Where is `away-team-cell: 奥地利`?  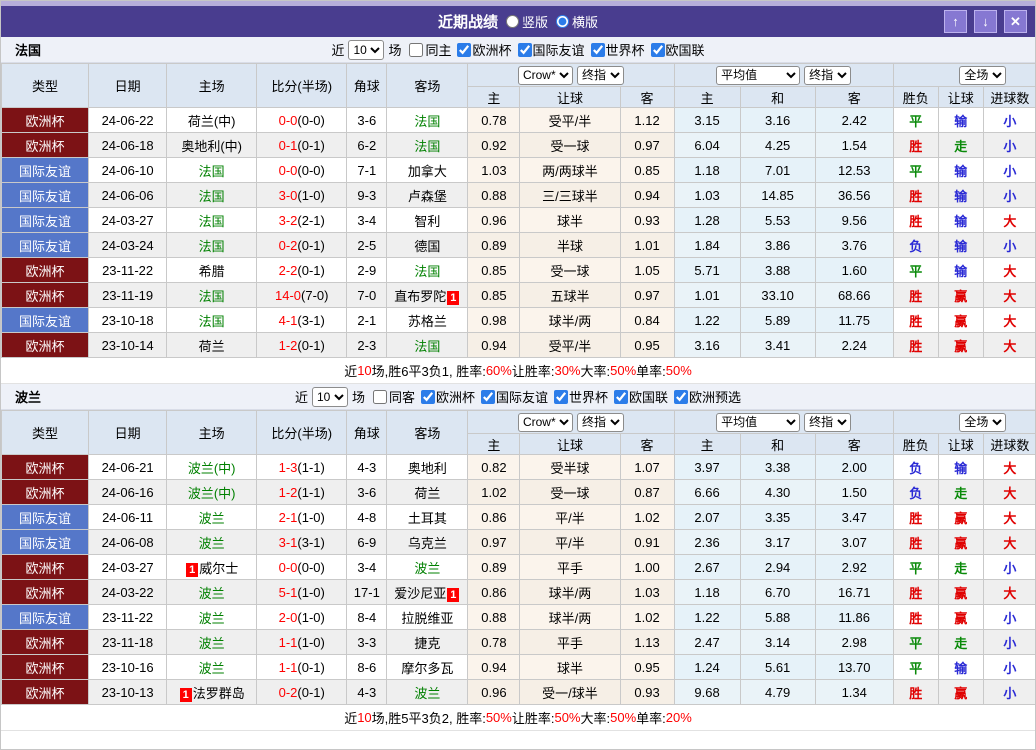 away-team-cell: 奥地利 is located at coordinates (427, 467).